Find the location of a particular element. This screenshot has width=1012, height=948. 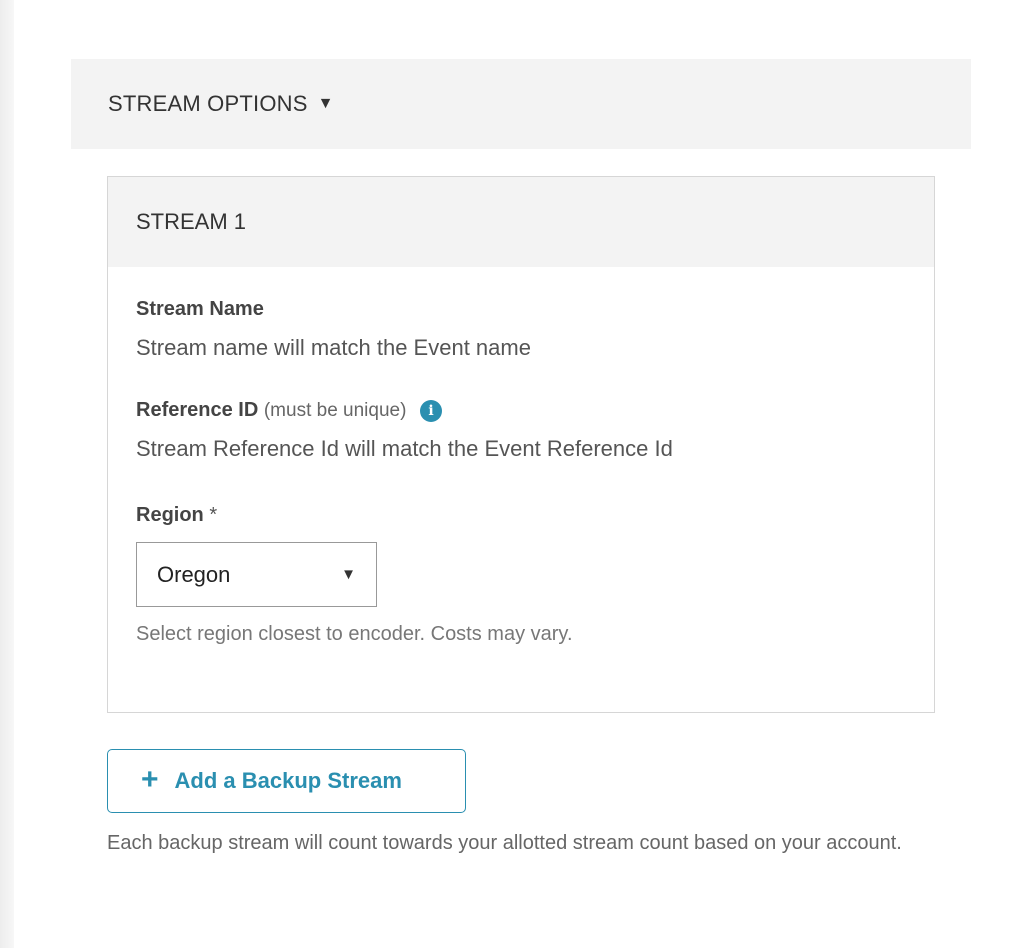

left-sidebar-edge is located at coordinates (7, 474).